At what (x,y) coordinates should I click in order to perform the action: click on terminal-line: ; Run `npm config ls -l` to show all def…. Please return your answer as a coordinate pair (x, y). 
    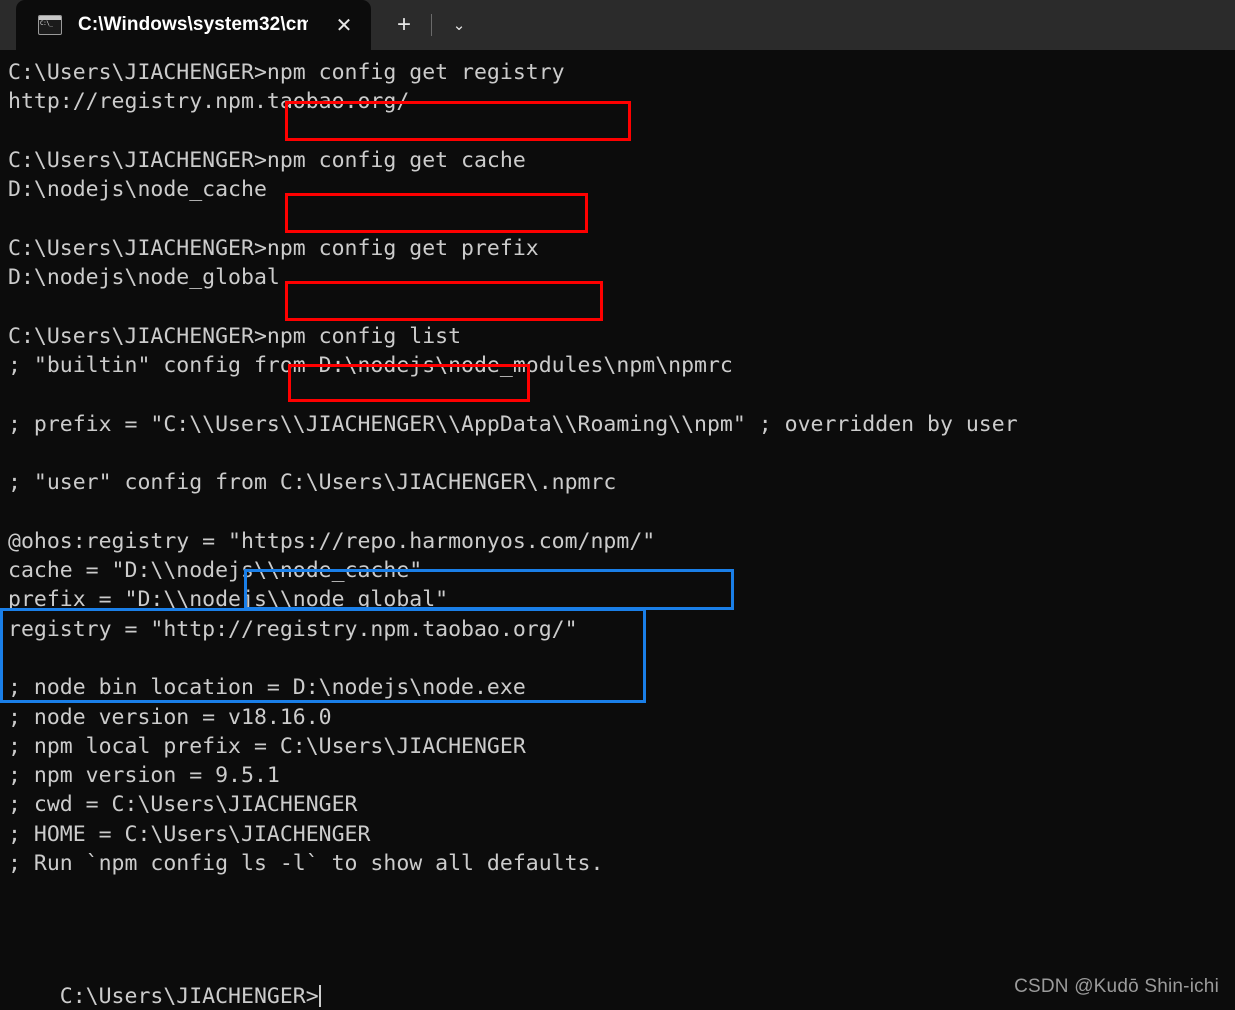
    Looking at the image, I should click on (306, 864).